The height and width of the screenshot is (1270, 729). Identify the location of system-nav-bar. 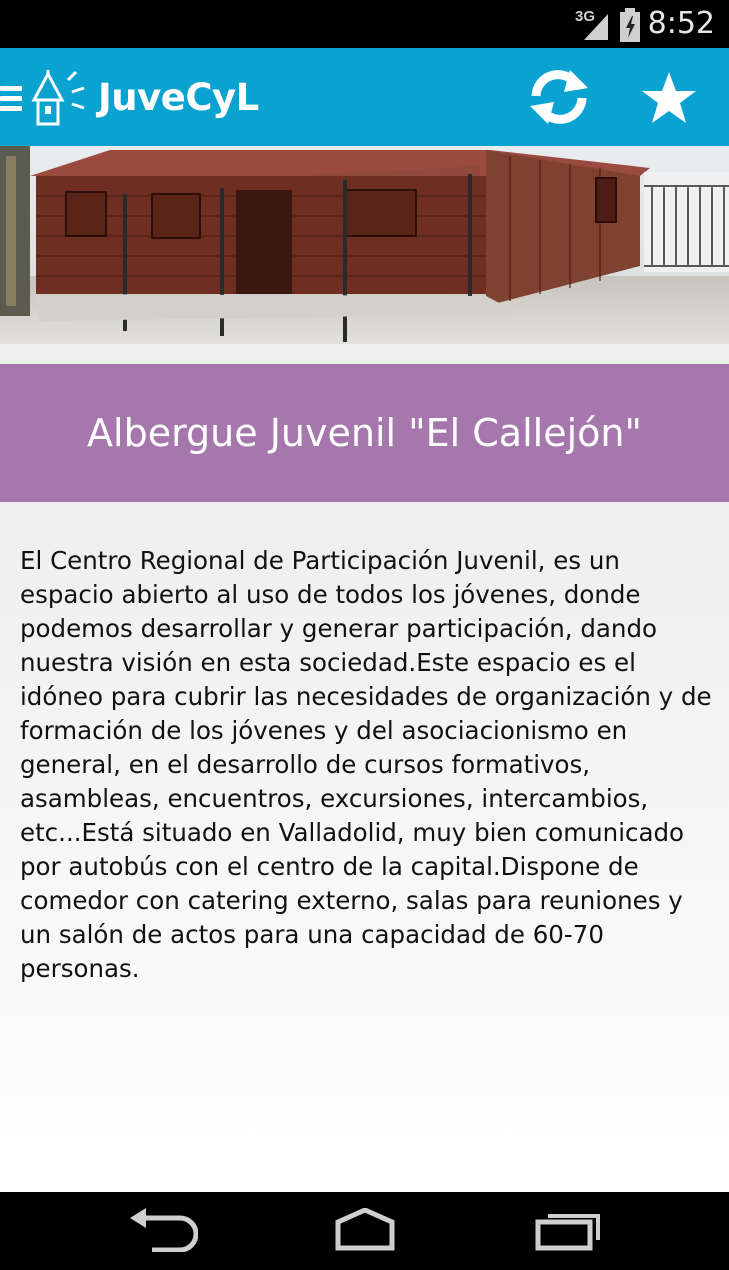
(364, 1231).